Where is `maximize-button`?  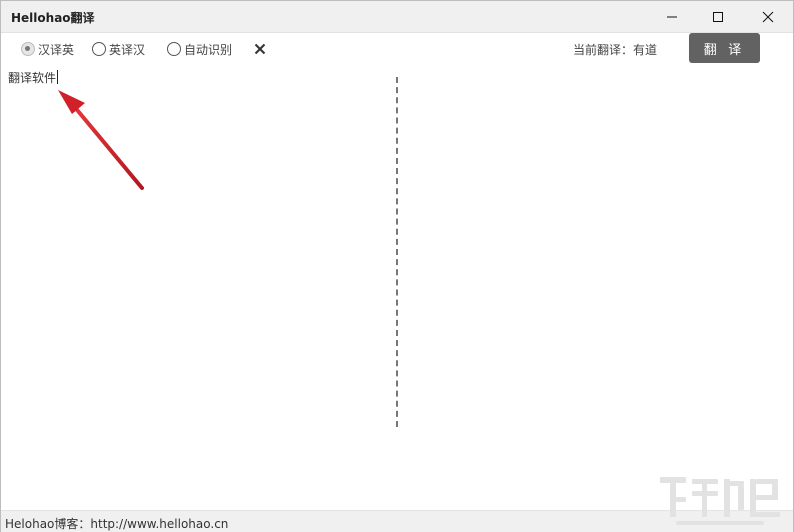 maximize-button is located at coordinates (718, 16).